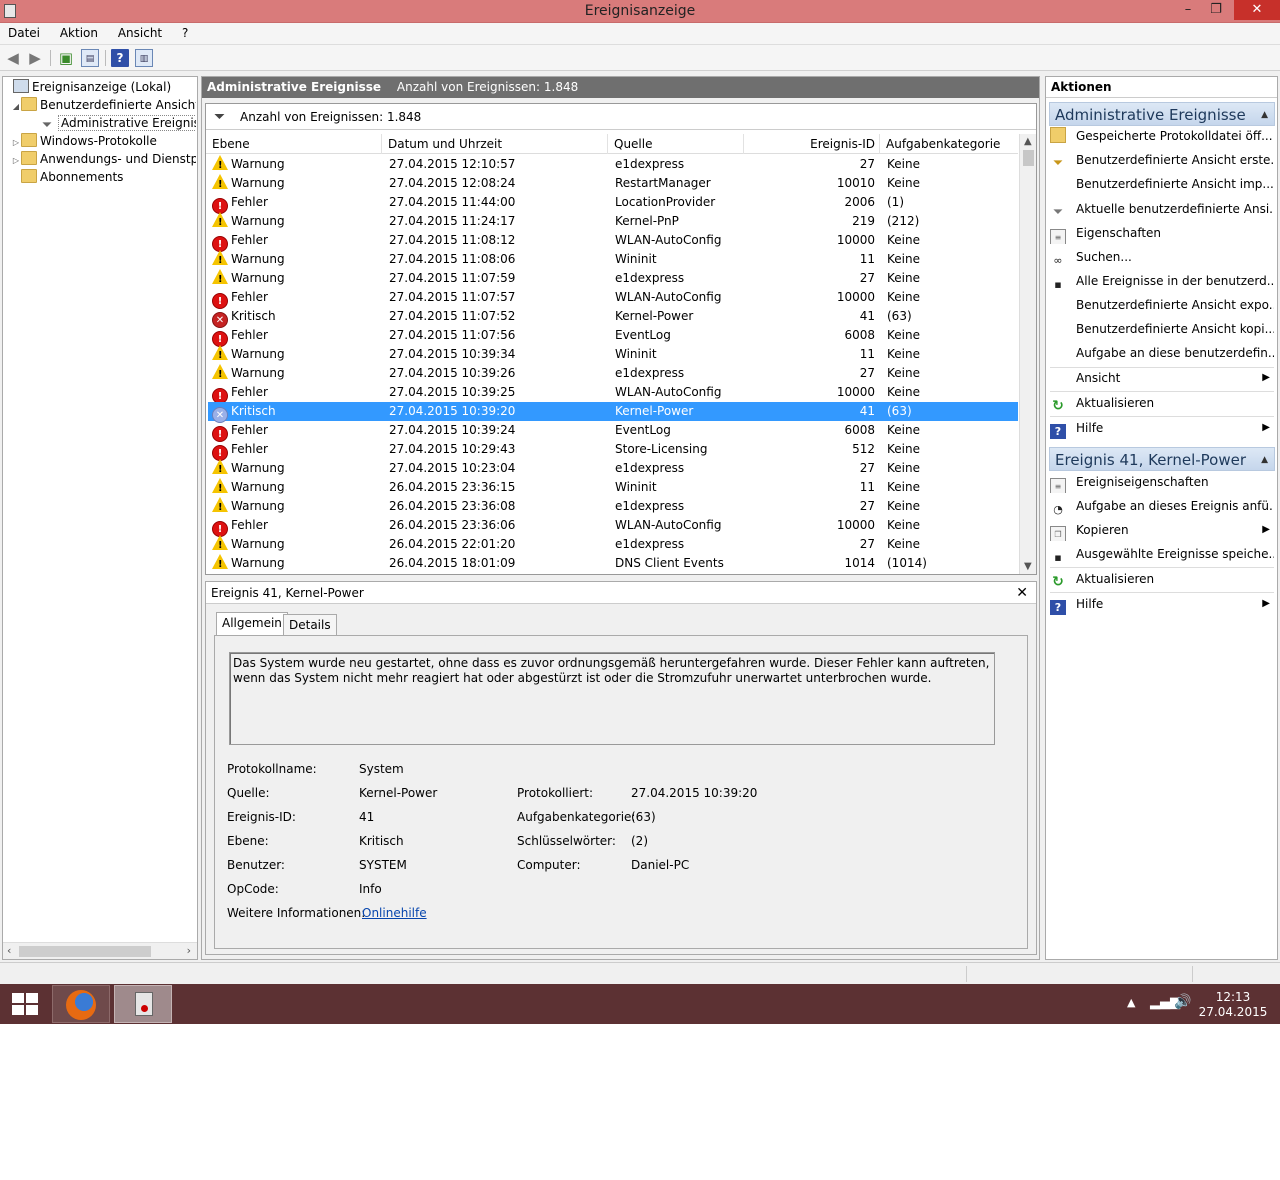  I want to click on menu-help: ?, so click(185, 31).